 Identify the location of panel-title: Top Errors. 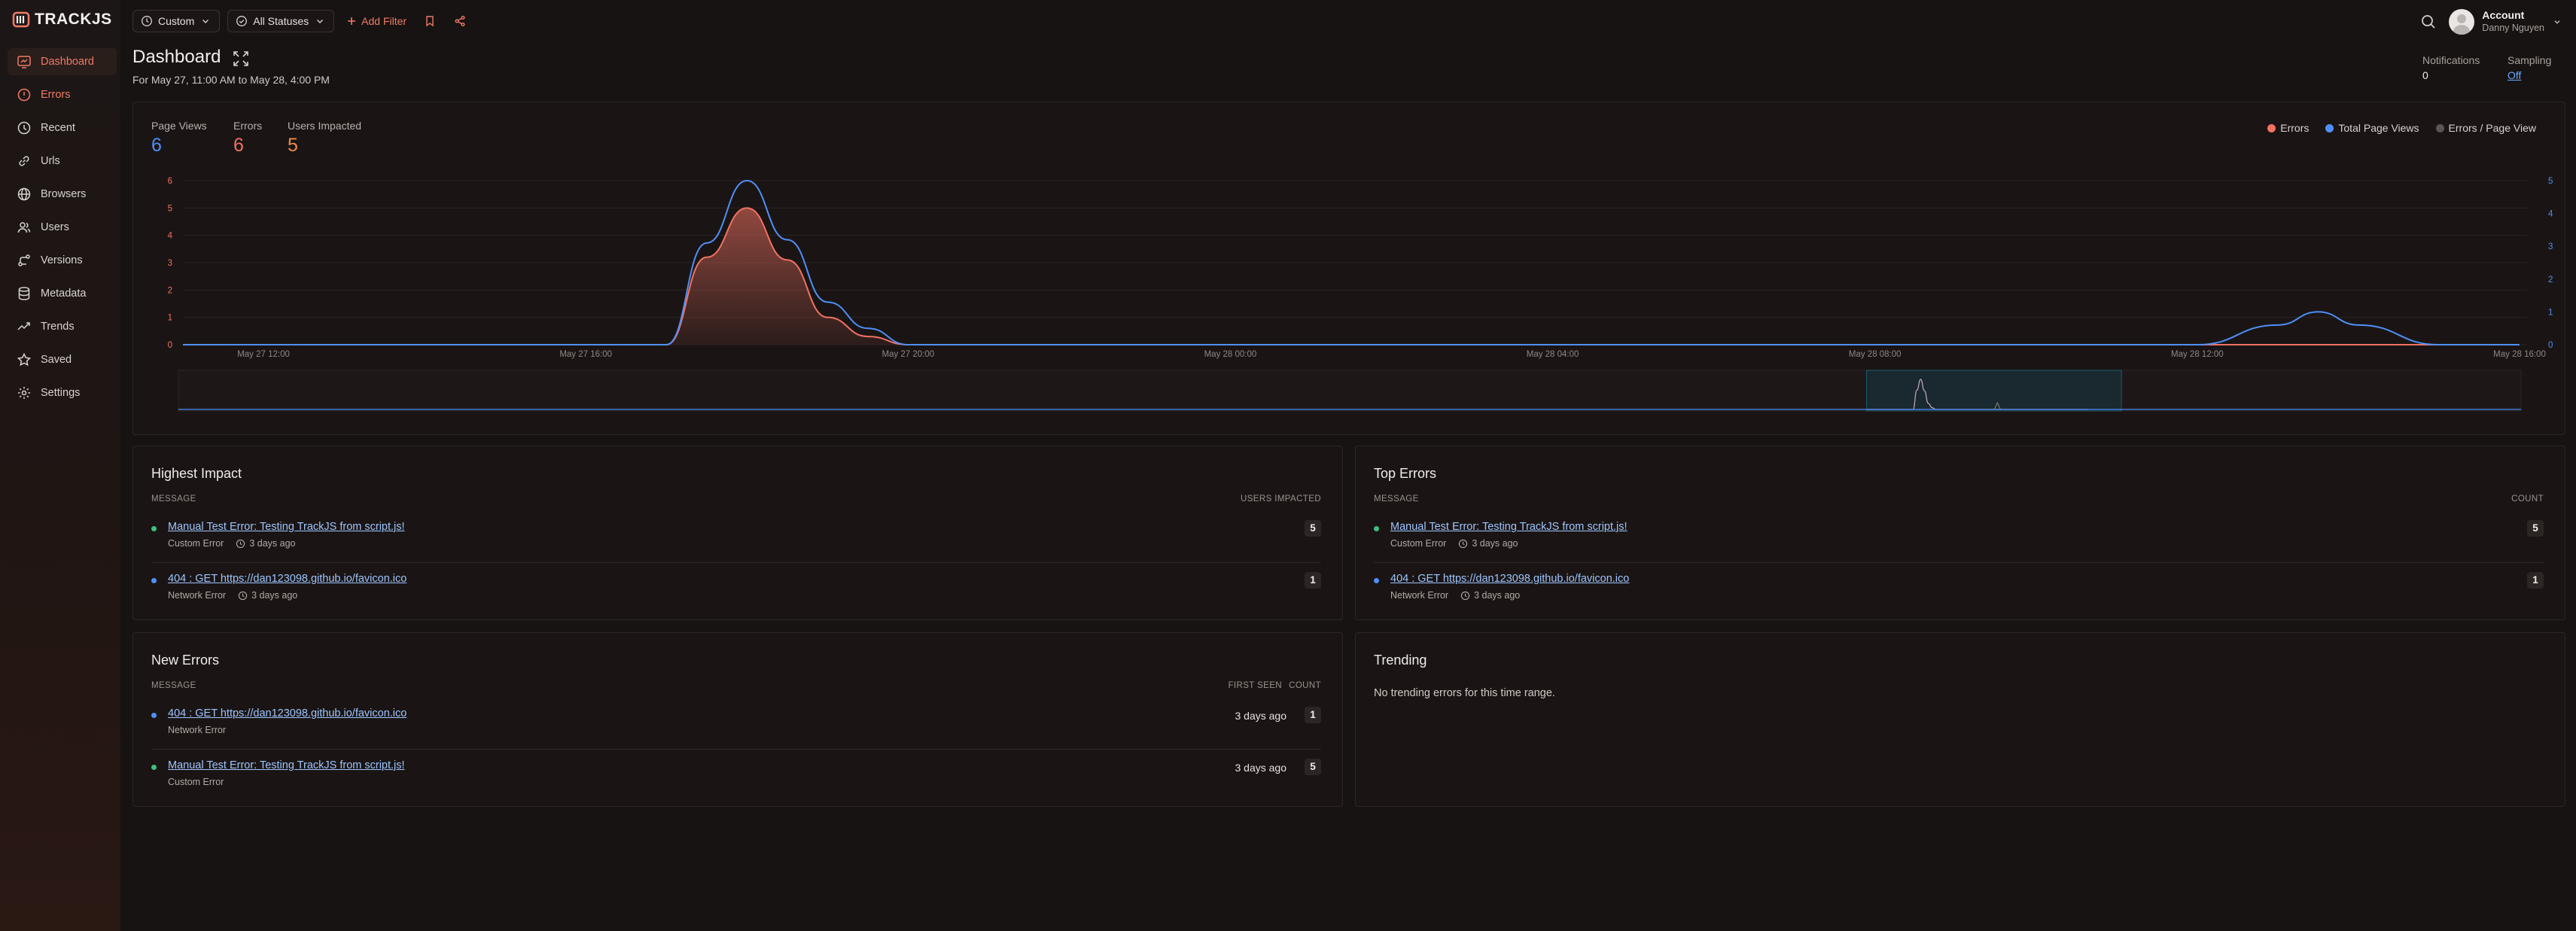
(1406, 473).